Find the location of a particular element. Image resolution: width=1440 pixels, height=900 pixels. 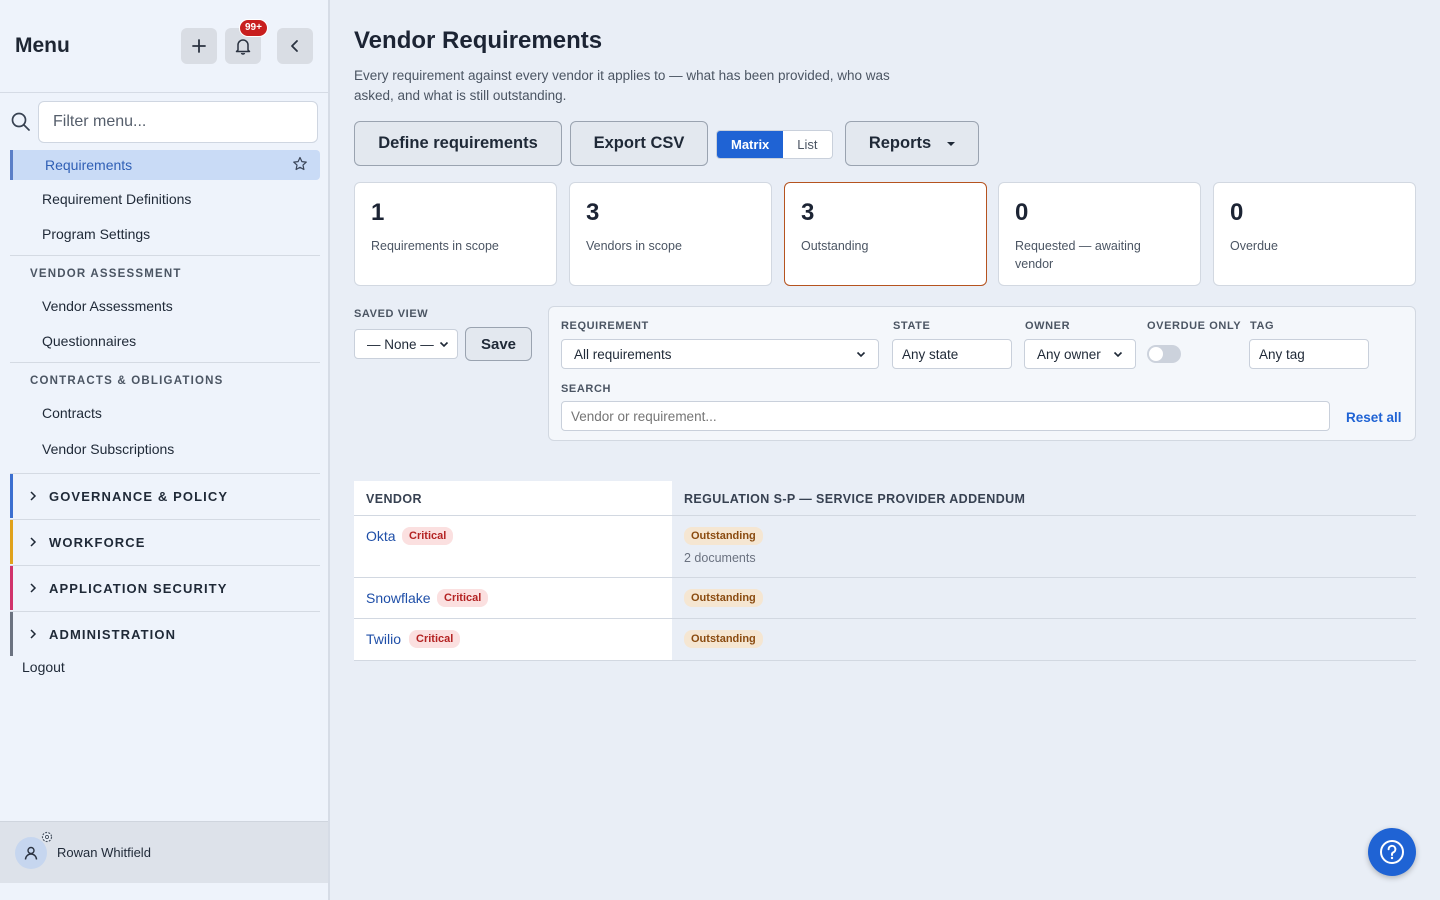

nav-group-application-security: APPLICATION SECURITY is located at coordinates (165, 588).